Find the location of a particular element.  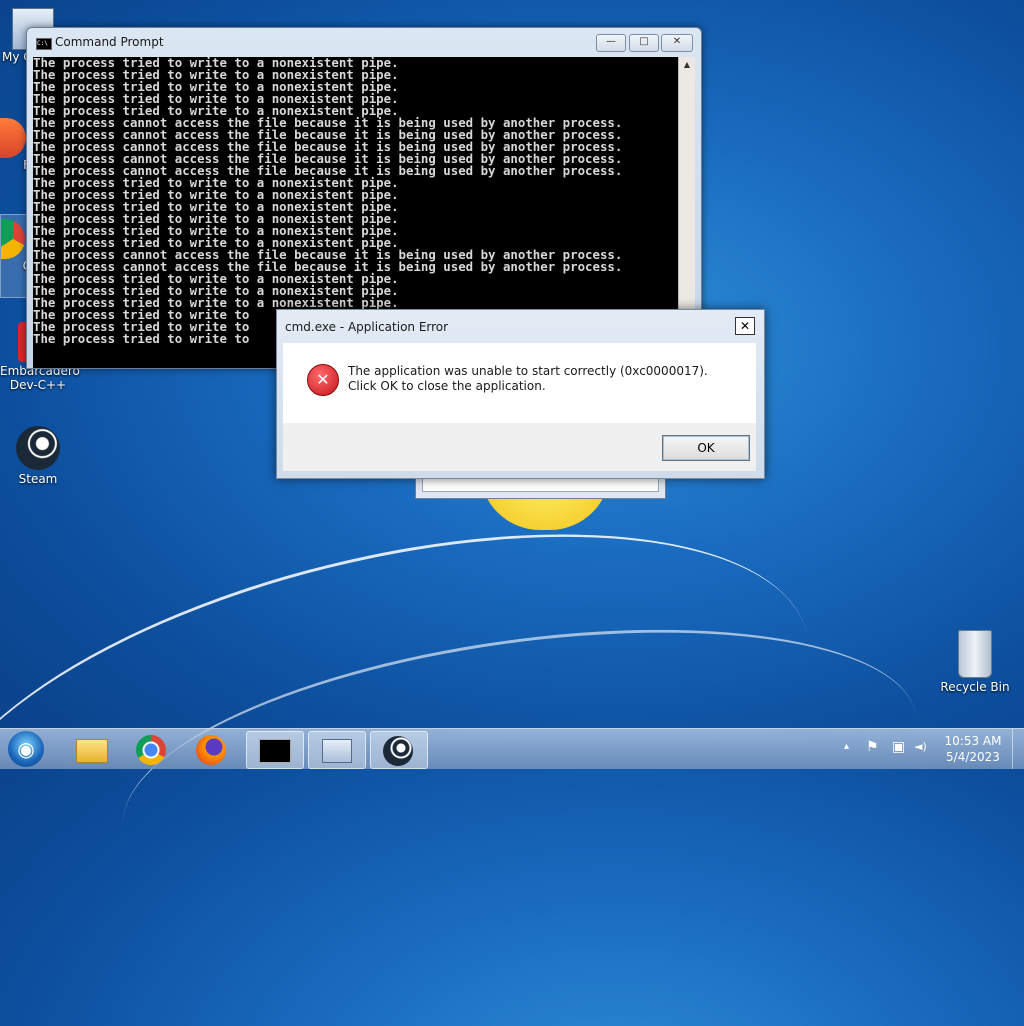

recycle-bin-icon is located at coordinates (975, 654).